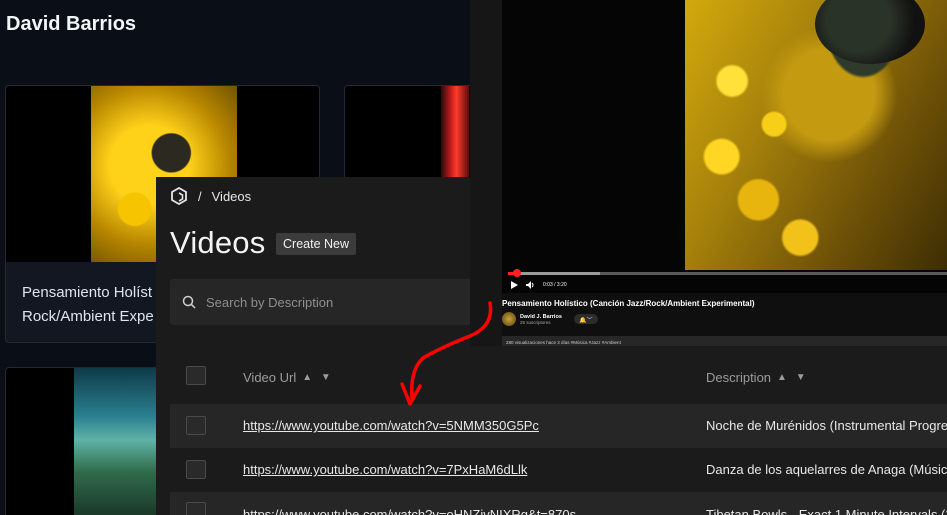  I want to click on avatar, so click(509, 319).